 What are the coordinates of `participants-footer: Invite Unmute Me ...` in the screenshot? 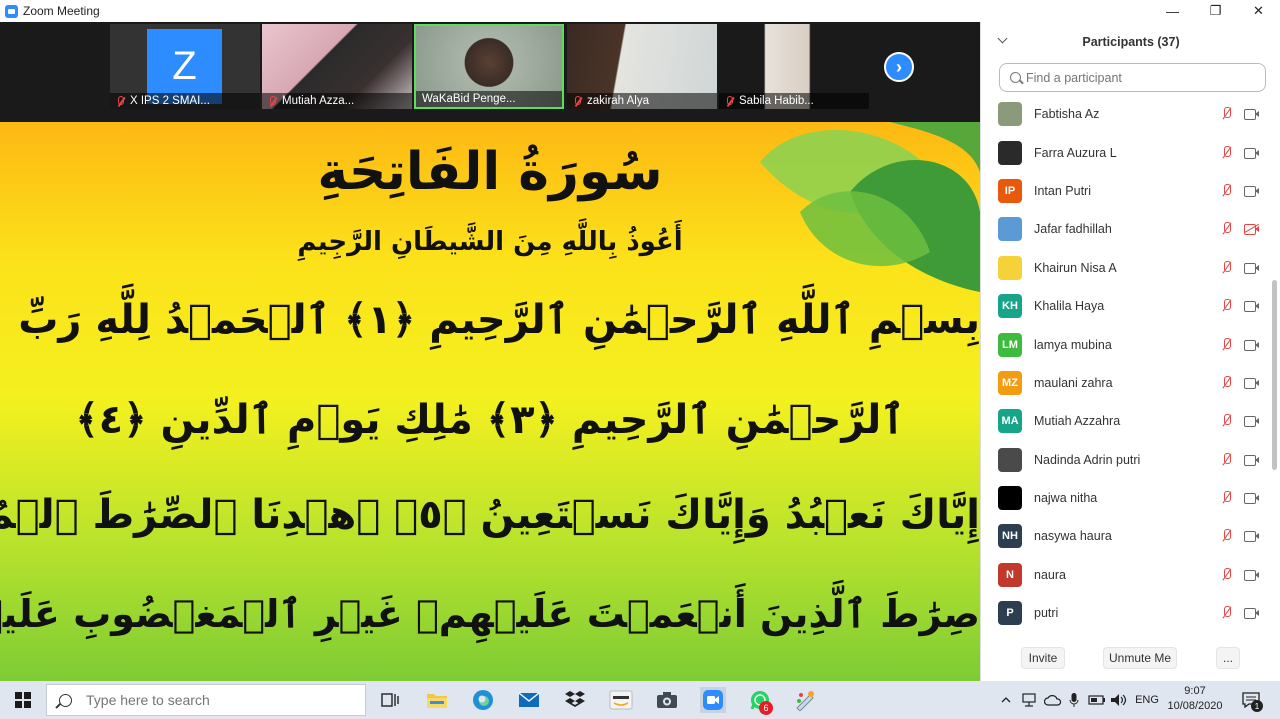 It's located at (1130, 658).